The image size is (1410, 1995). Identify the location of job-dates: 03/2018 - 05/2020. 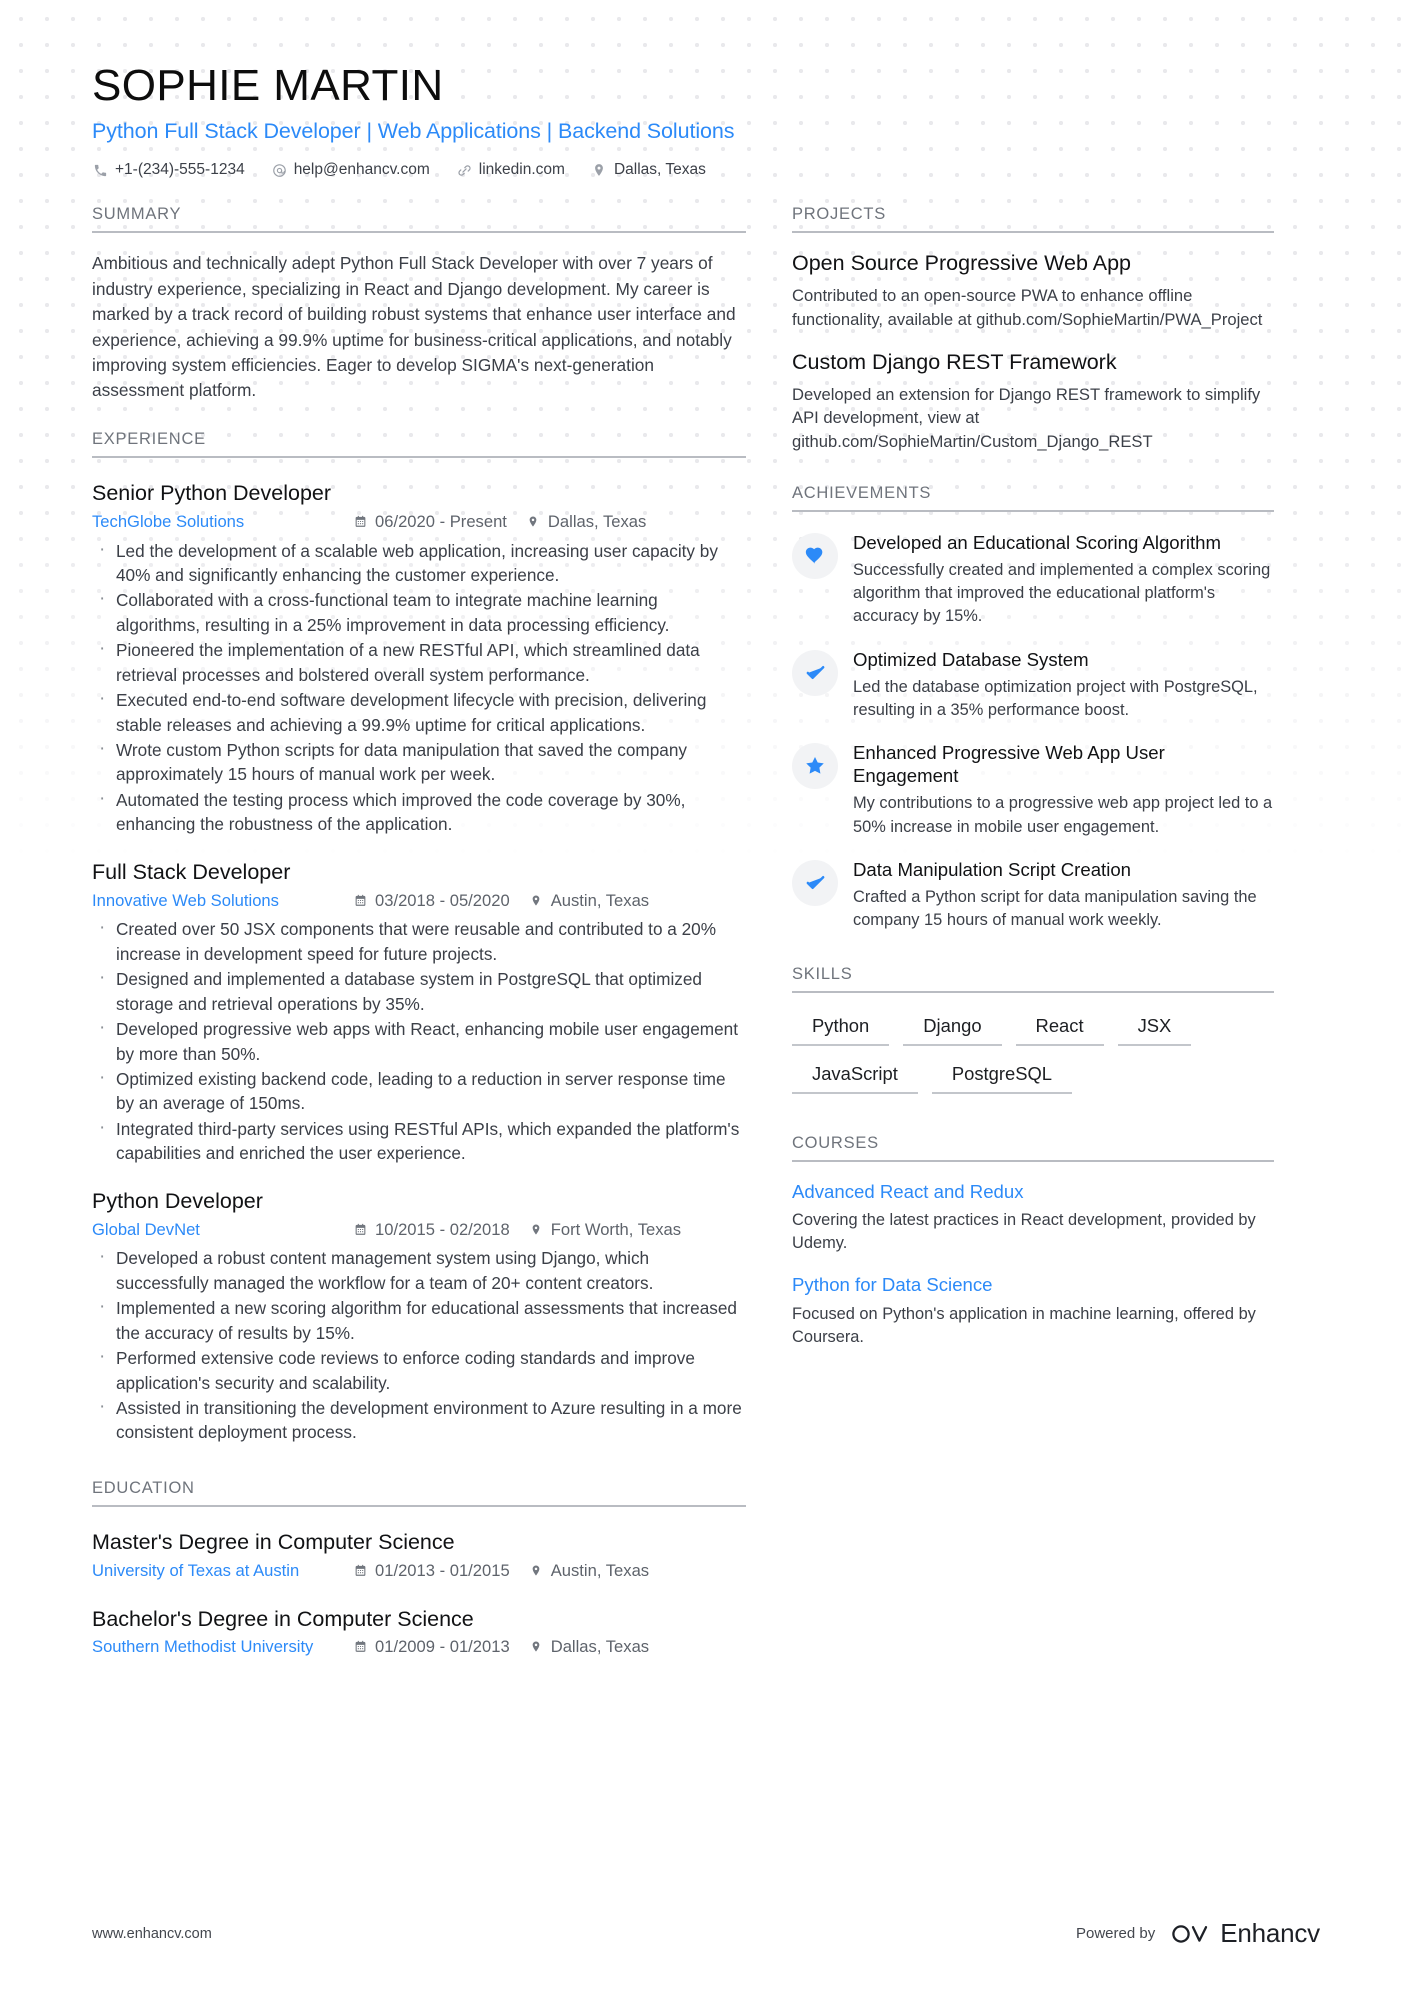
(432, 901).